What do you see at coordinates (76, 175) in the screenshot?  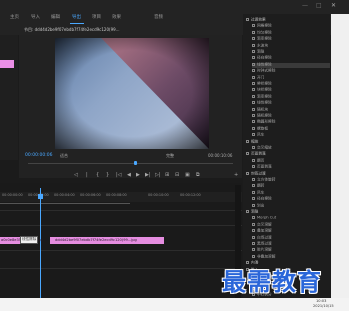 I see `mark-in-button: ◁` at bounding box center [76, 175].